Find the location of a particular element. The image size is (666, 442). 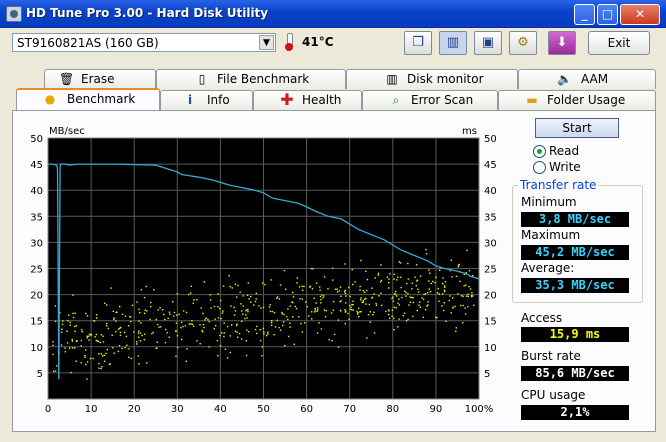

options-button: ⚙ is located at coordinates (523, 43).